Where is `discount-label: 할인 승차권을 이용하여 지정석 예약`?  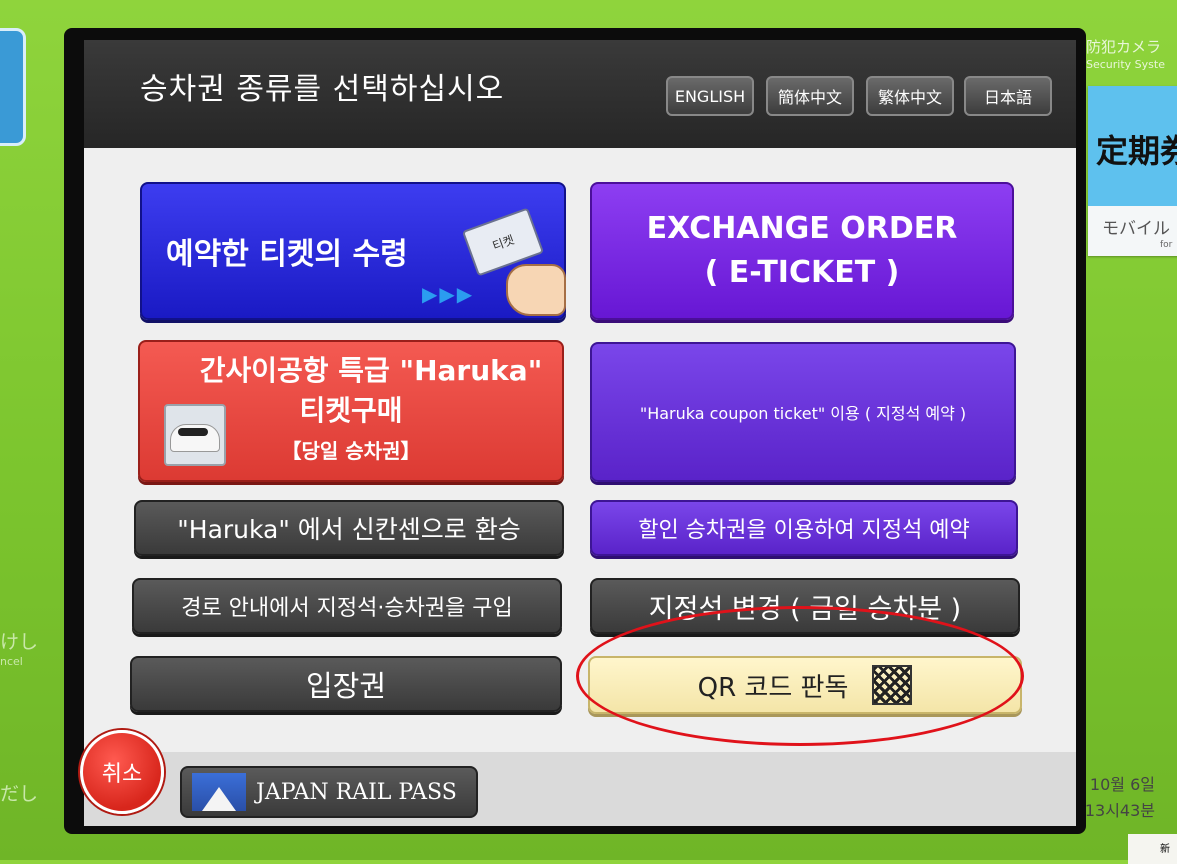
discount-label: 할인 승차권을 이용하여 지정석 예약 is located at coordinates (804, 530).